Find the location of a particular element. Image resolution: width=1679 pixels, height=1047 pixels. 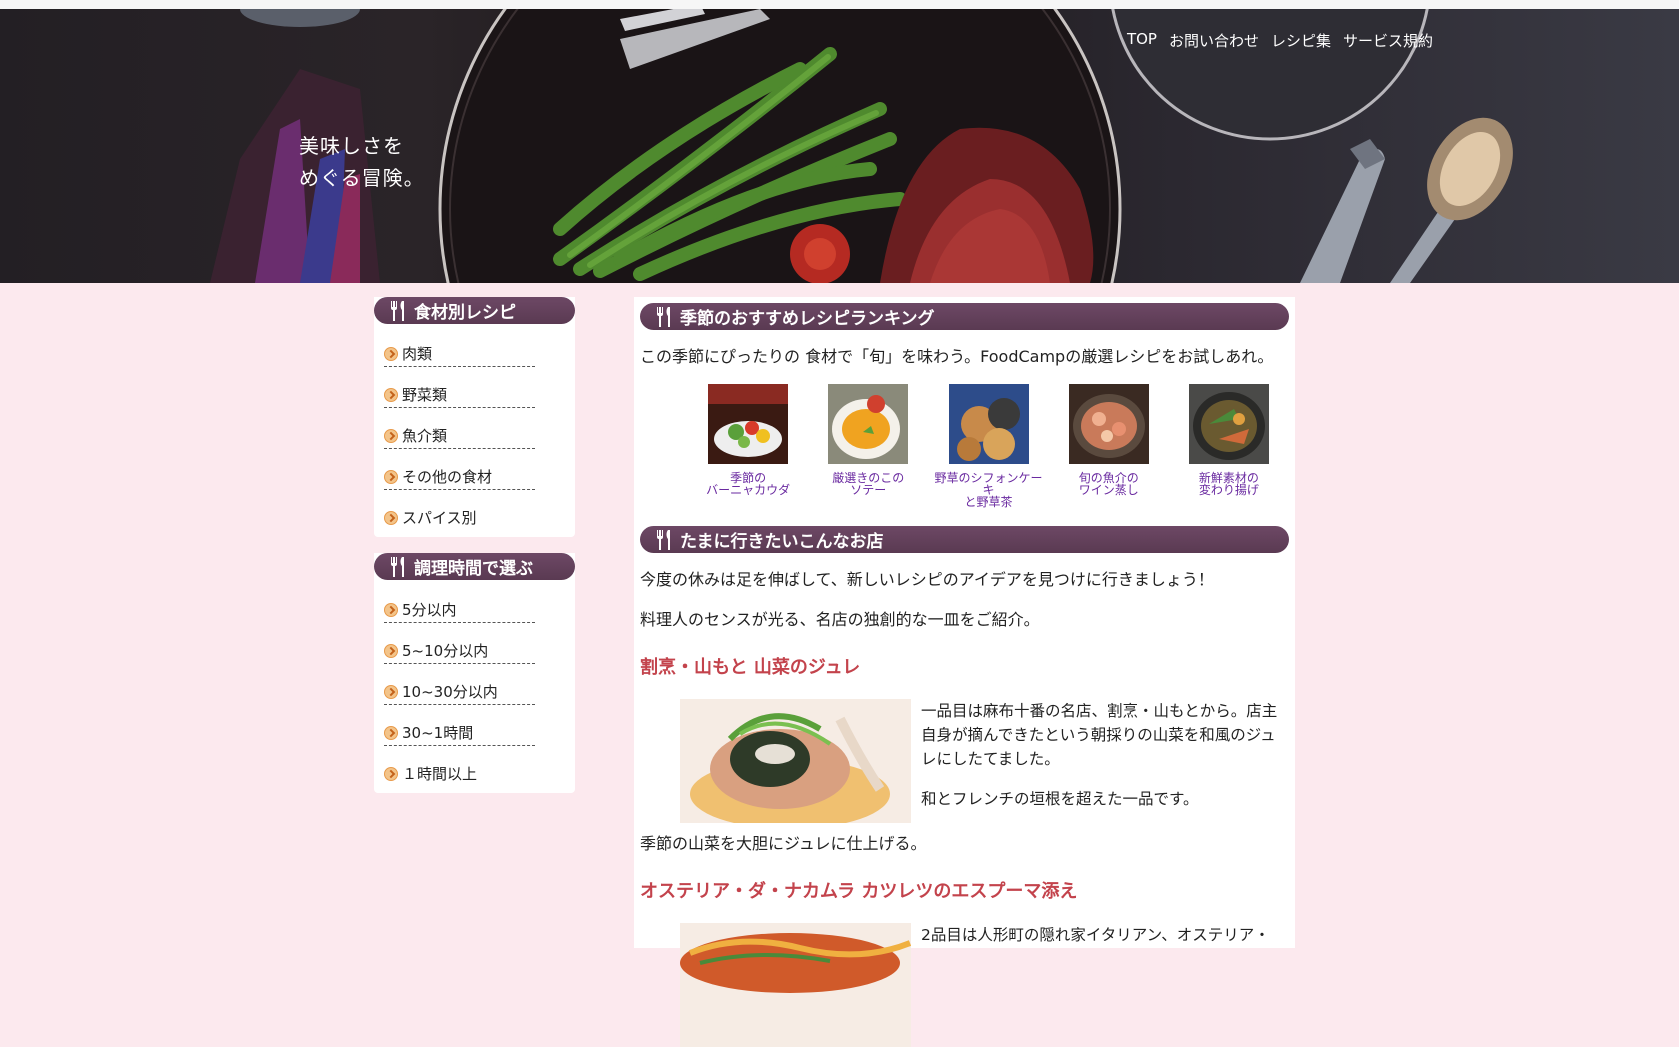

top-nav: TOP お問い合わせ レシピ集 サービス規約 is located at coordinates (1280, 40).